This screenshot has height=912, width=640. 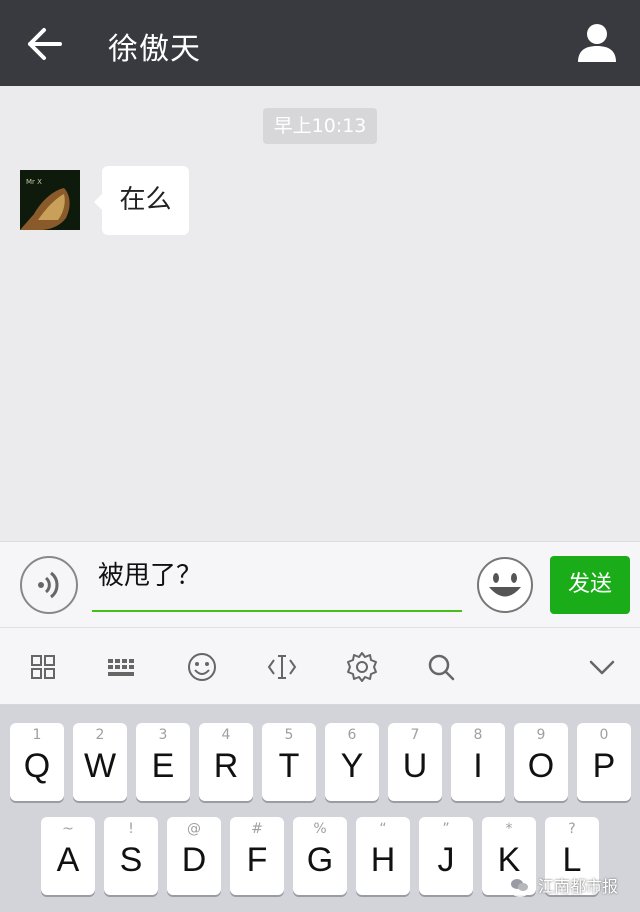 I want to click on chevron-down-icon, so click(x=602, y=667).